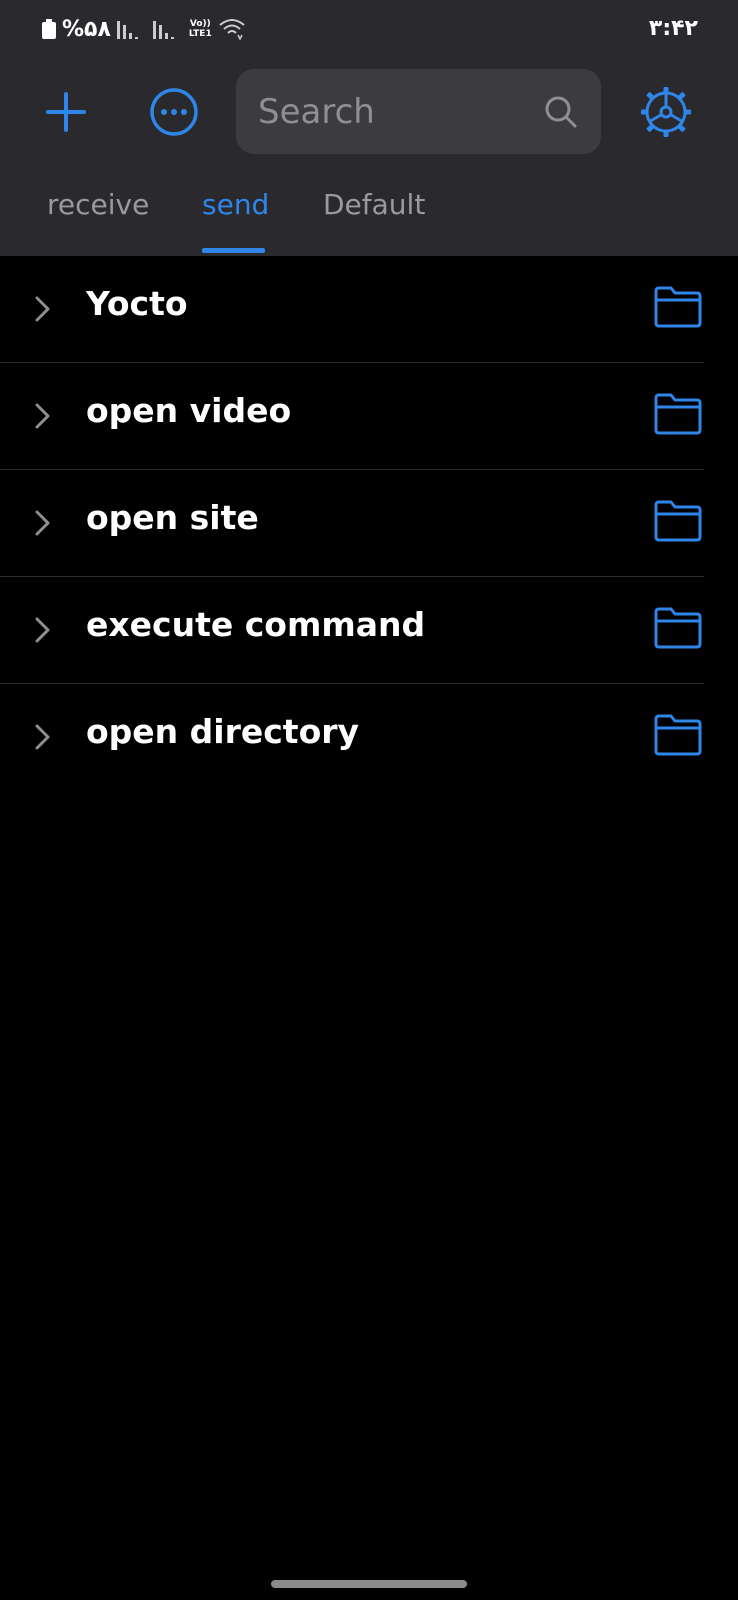 The image size is (738, 1600). I want to click on list-item-label: execute command, so click(256, 624).